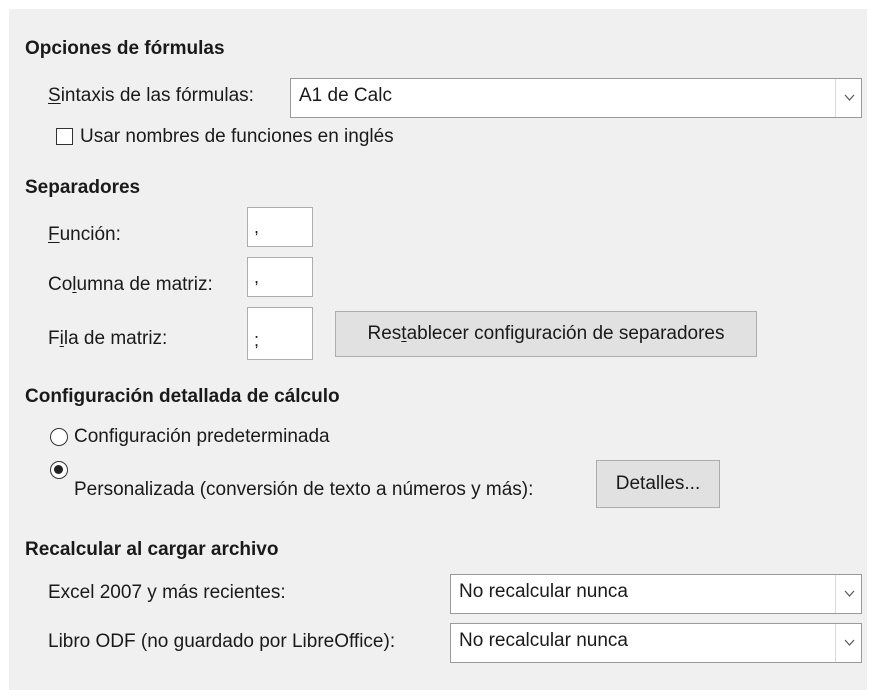  Describe the element at coordinates (656, 643) in the screenshot. I see `odf-recalc-dropdown: No recalcular nunca` at that location.